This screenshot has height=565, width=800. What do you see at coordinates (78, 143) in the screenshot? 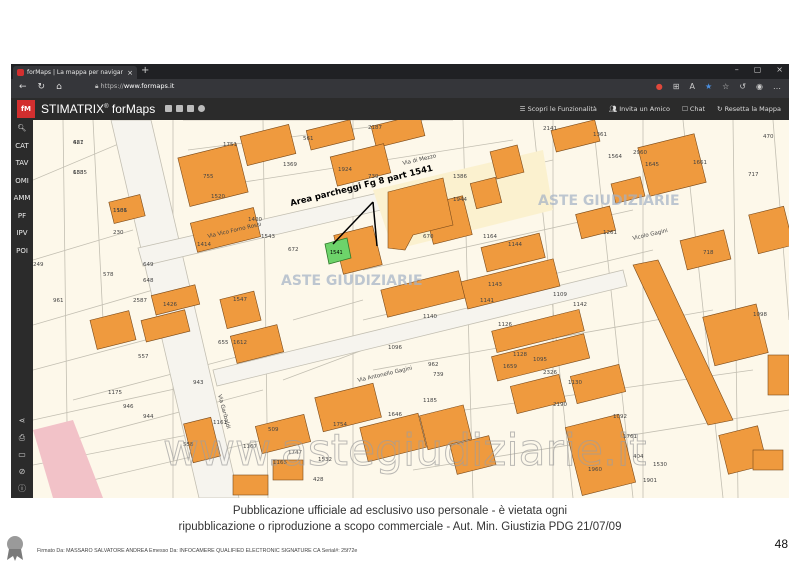
I see `parcel-number: 427` at bounding box center [78, 143].